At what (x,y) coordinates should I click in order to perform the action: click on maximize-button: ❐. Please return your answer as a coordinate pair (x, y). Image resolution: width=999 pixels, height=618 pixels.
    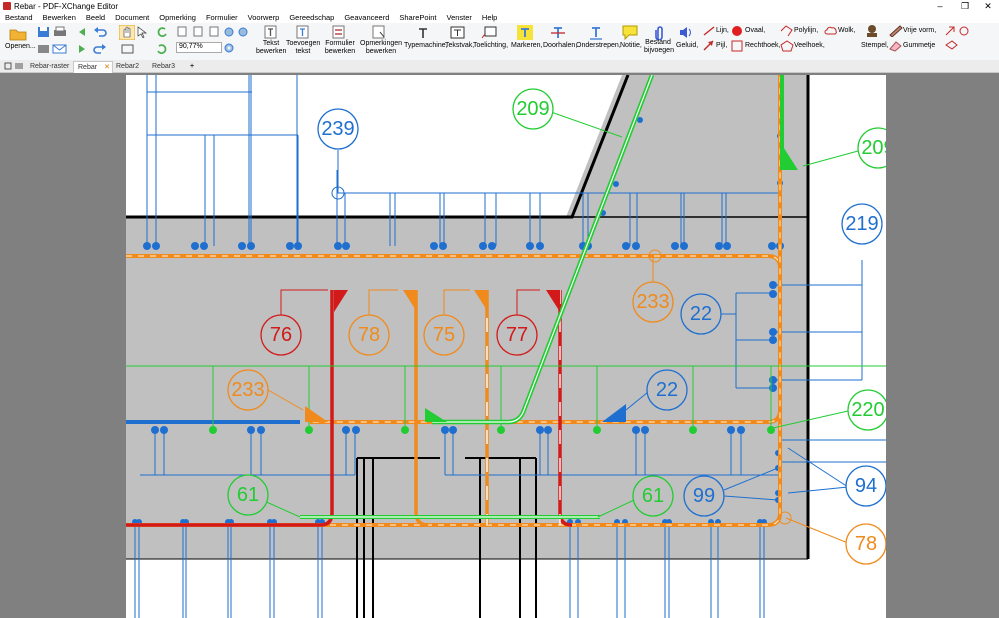
    Looking at the image, I should click on (965, 6).